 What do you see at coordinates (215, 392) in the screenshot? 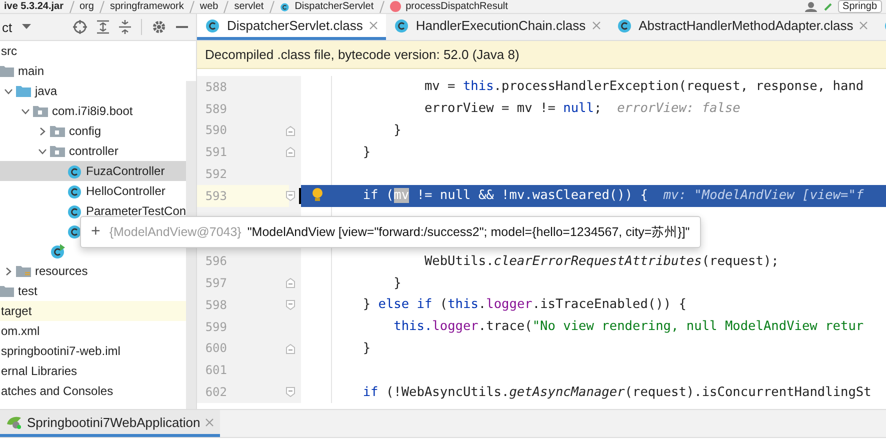
I see `line-number: 602` at bounding box center [215, 392].